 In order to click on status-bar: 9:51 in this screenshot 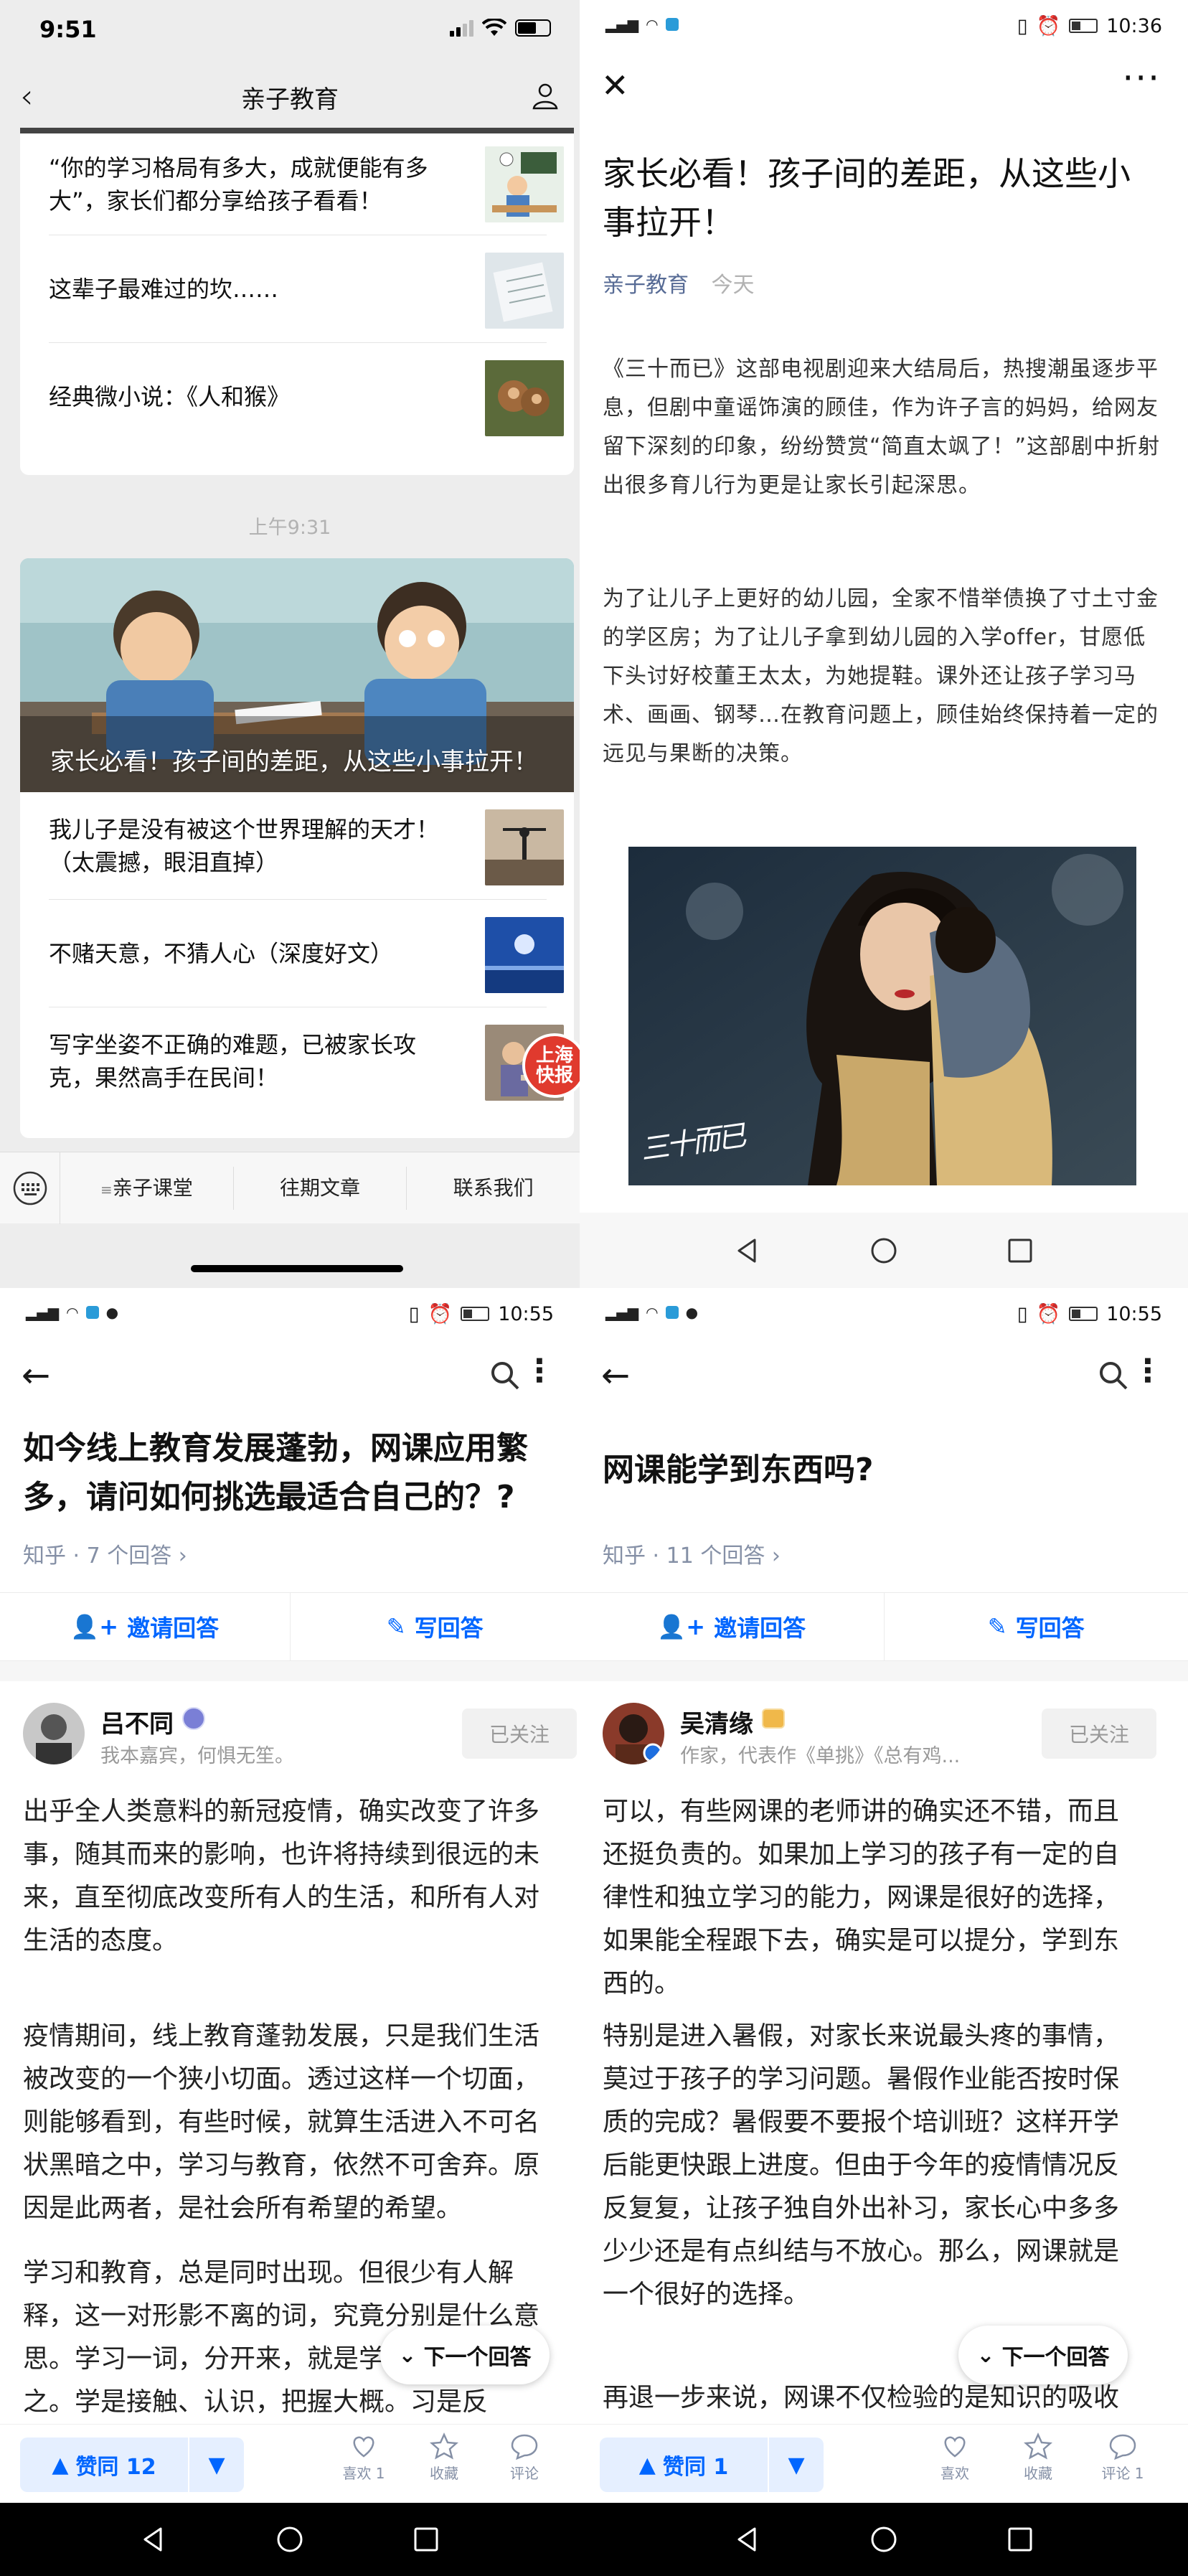, I will do `click(290, 34)`.